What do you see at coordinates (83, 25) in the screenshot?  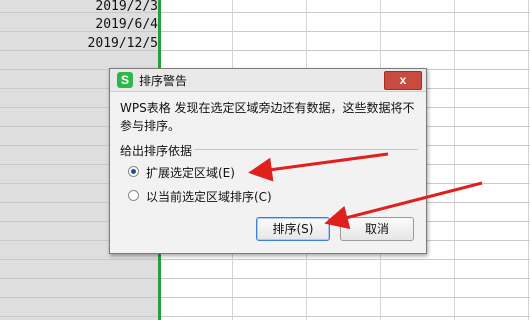 I see `date-cell: 2019/6/4` at bounding box center [83, 25].